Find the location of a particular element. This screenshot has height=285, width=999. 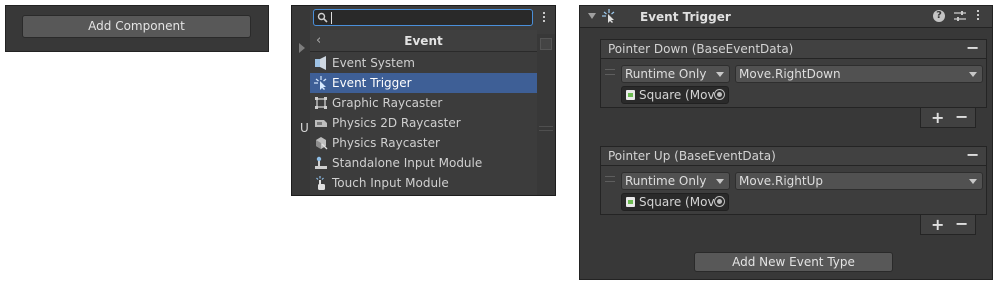

physics-2d-raycaster-icon is located at coordinates (321, 123).